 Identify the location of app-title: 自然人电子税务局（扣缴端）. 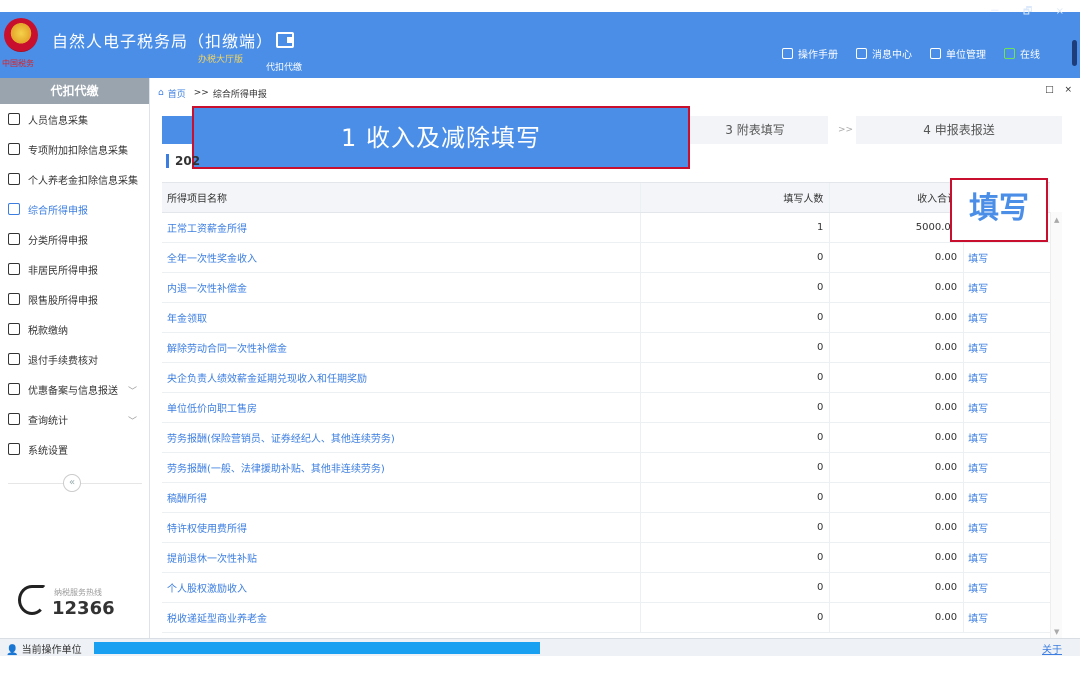
(163, 41).